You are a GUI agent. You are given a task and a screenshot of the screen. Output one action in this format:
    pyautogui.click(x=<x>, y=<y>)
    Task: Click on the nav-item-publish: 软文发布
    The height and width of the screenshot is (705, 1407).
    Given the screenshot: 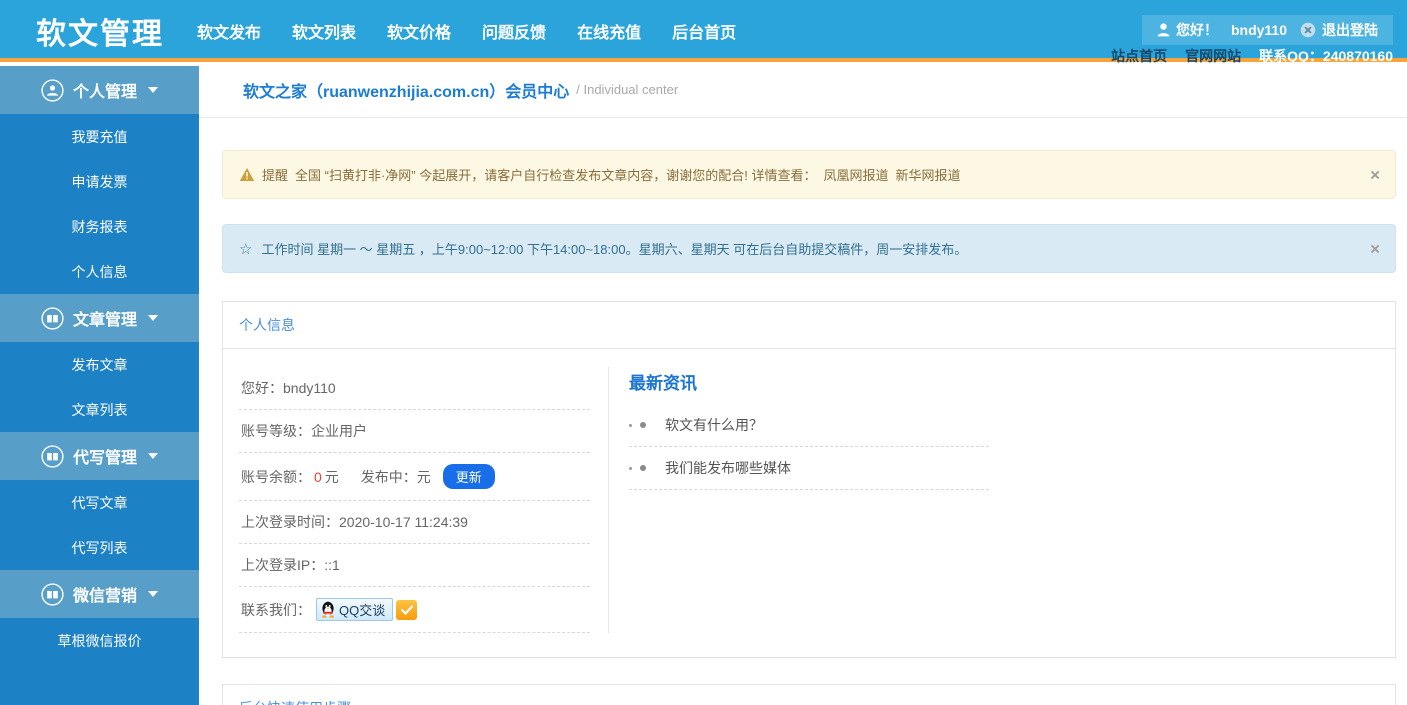 What is the action you would take?
    pyautogui.click(x=229, y=31)
    